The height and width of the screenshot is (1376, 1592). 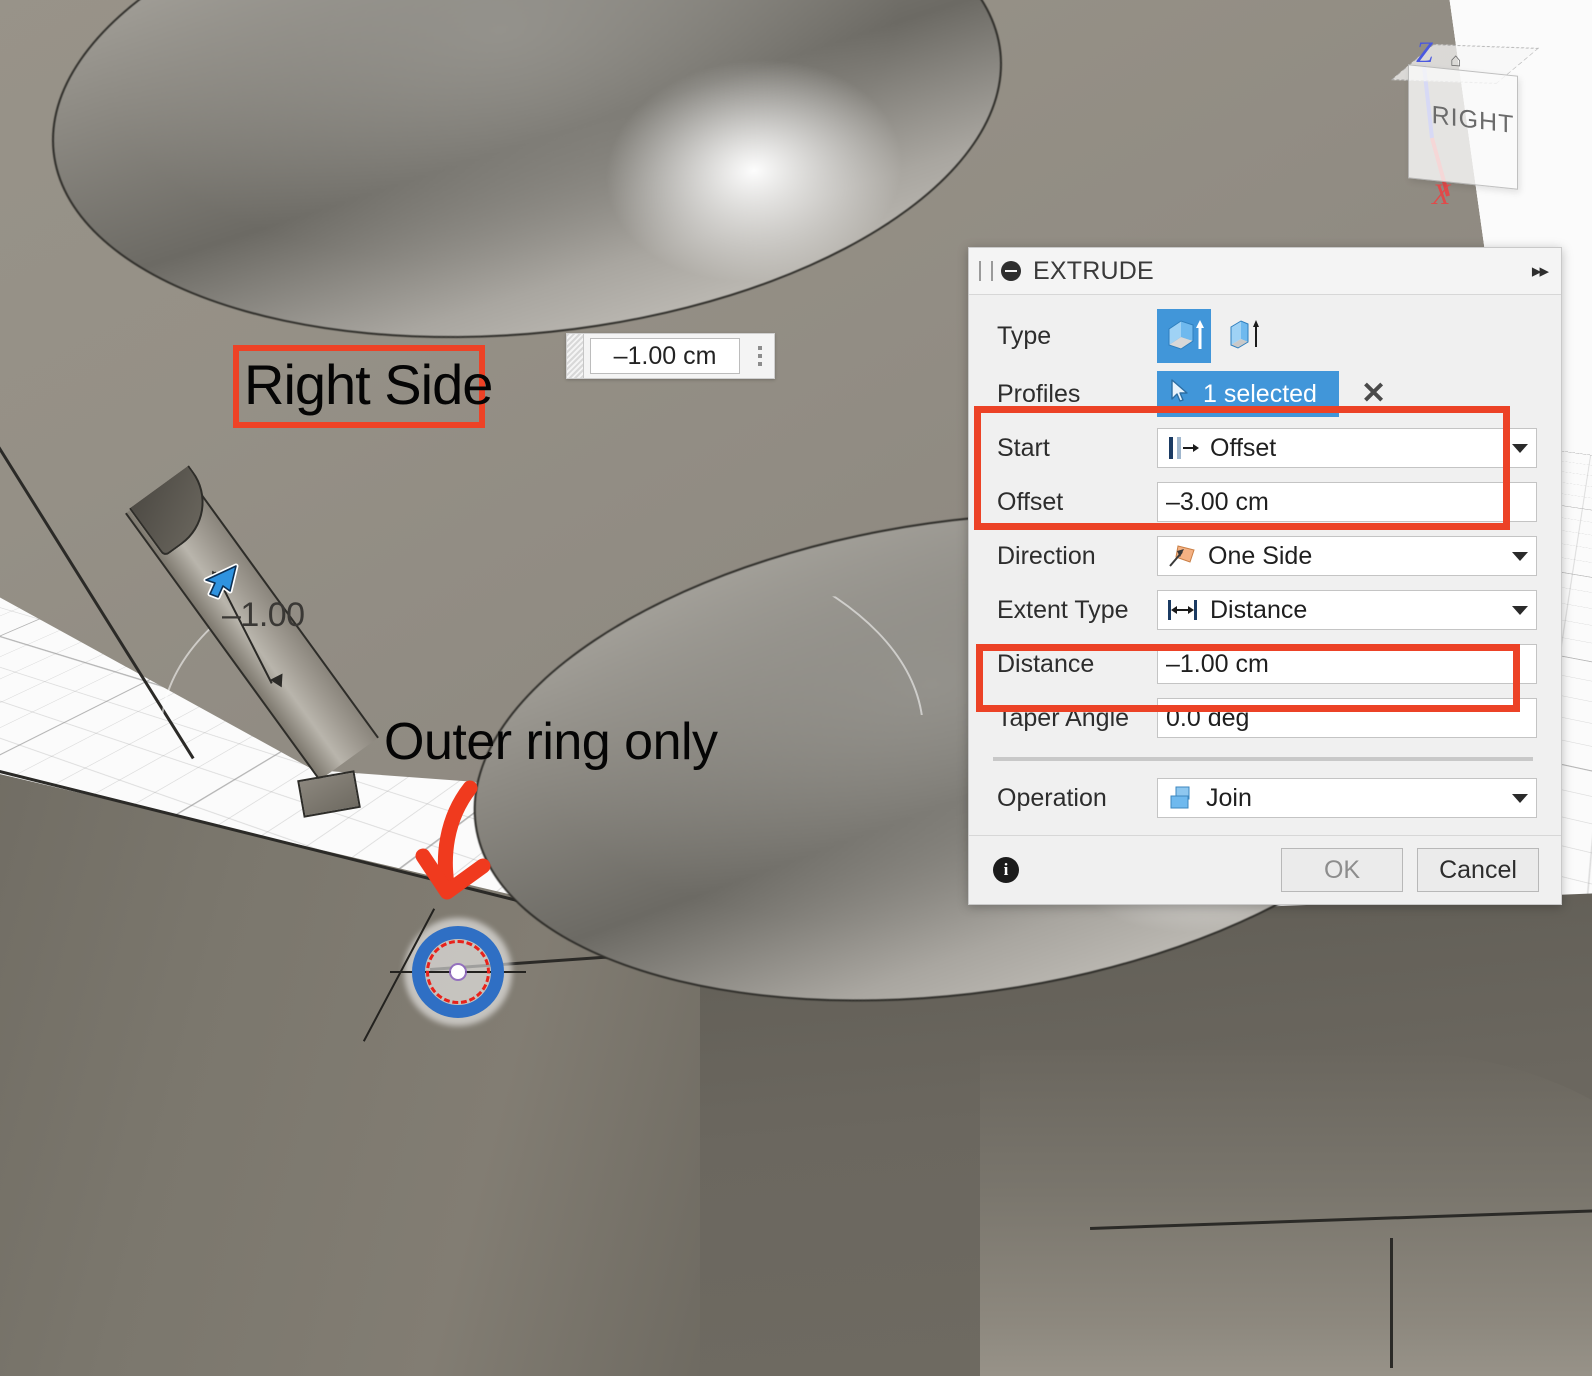 I want to click on cancel-button: Cancel, so click(x=1478, y=870).